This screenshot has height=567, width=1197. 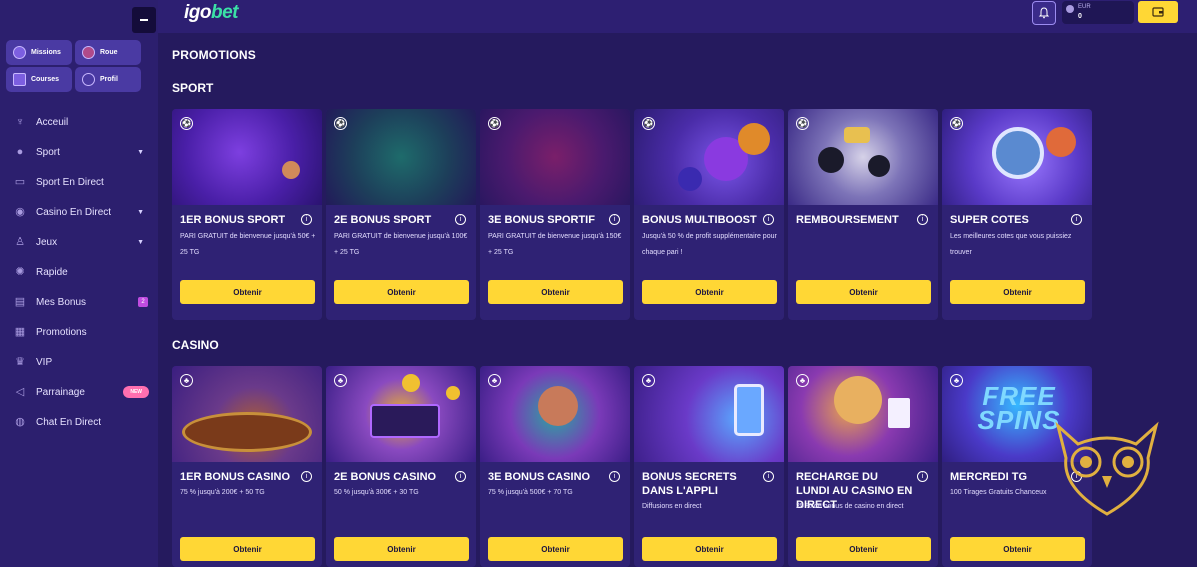 I want to click on sidebar-item-sport: ● Sport ▼, so click(x=79, y=152).